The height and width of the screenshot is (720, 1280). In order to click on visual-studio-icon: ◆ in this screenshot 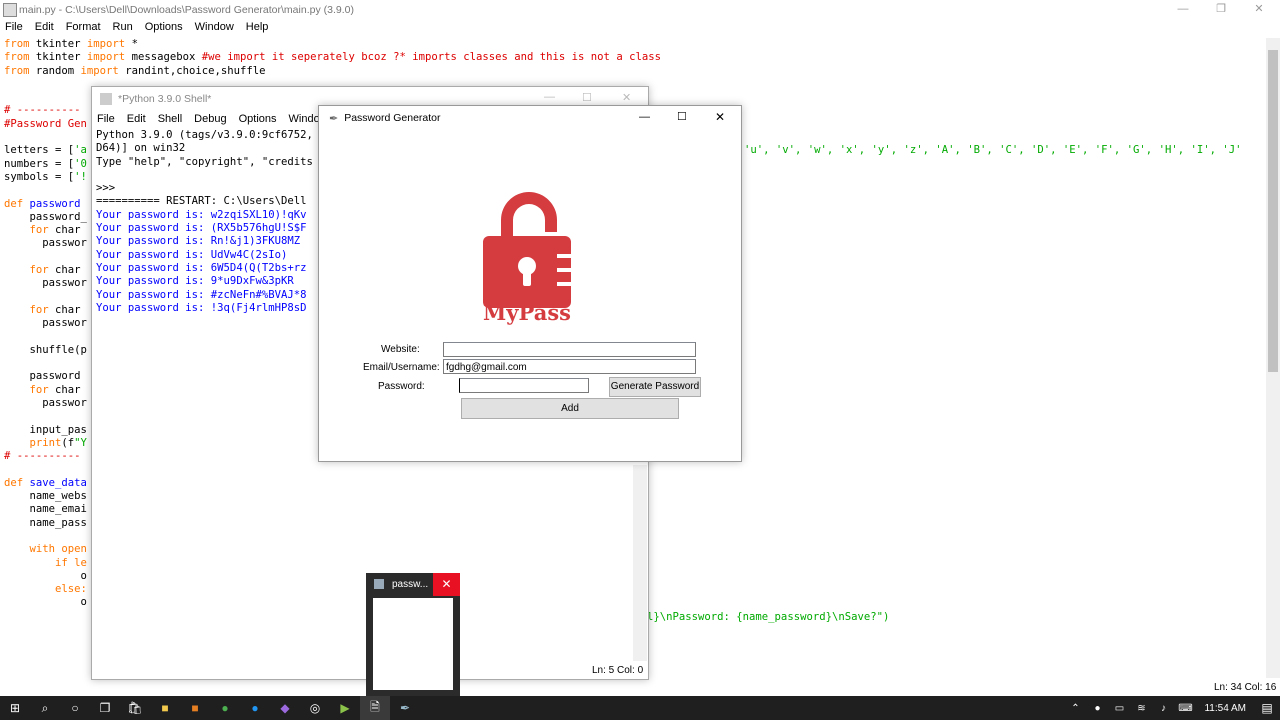, I will do `click(285, 708)`.